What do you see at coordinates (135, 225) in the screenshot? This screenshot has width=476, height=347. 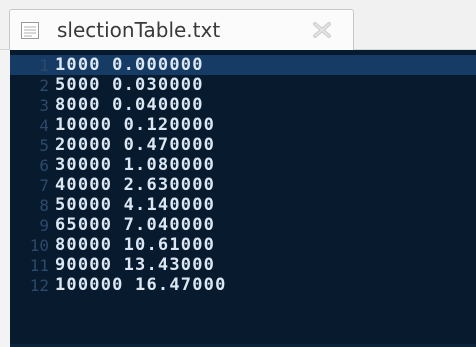 I see `line-text: 65000 7.040000` at bounding box center [135, 225].